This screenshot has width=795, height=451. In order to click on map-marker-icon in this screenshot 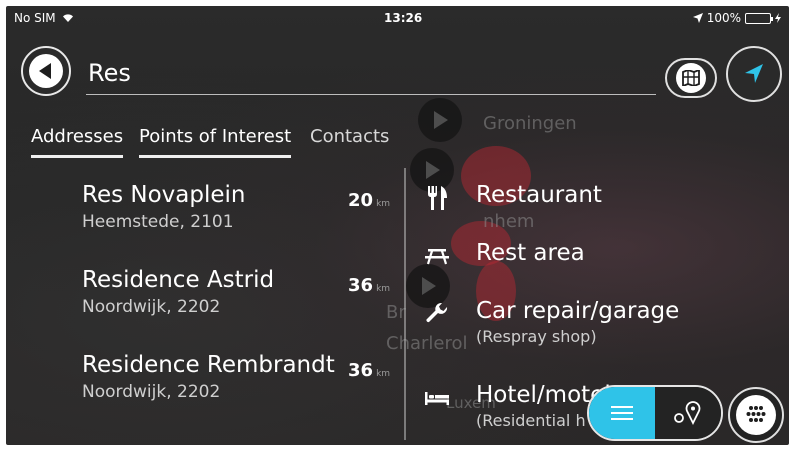, I will do `click(440, 120)`.